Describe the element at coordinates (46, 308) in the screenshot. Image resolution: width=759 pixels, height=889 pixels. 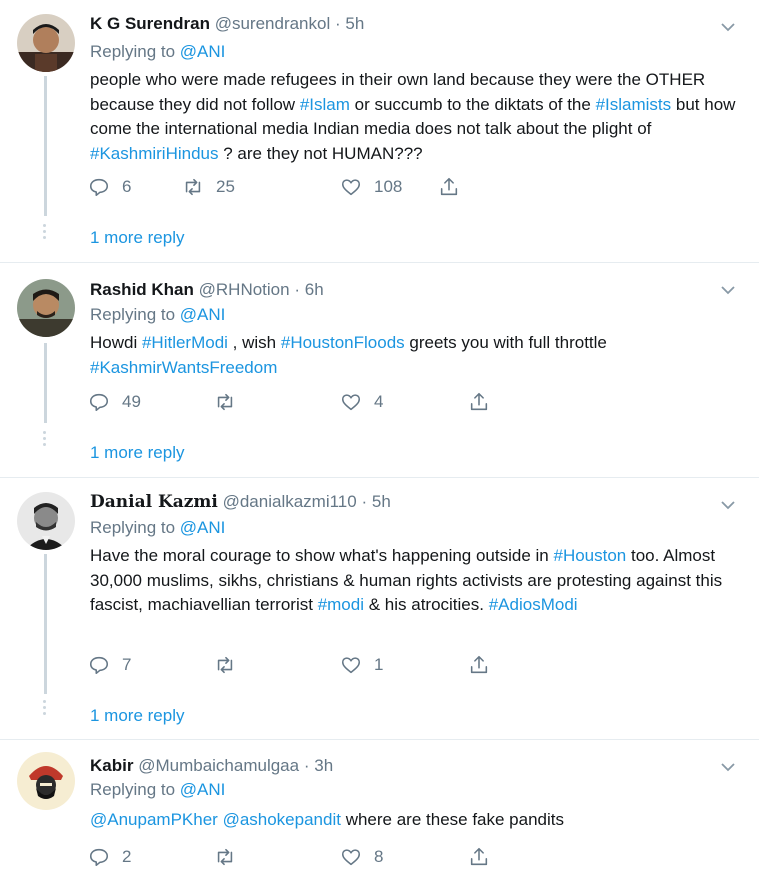
I see `avatar-rashid` at that location.